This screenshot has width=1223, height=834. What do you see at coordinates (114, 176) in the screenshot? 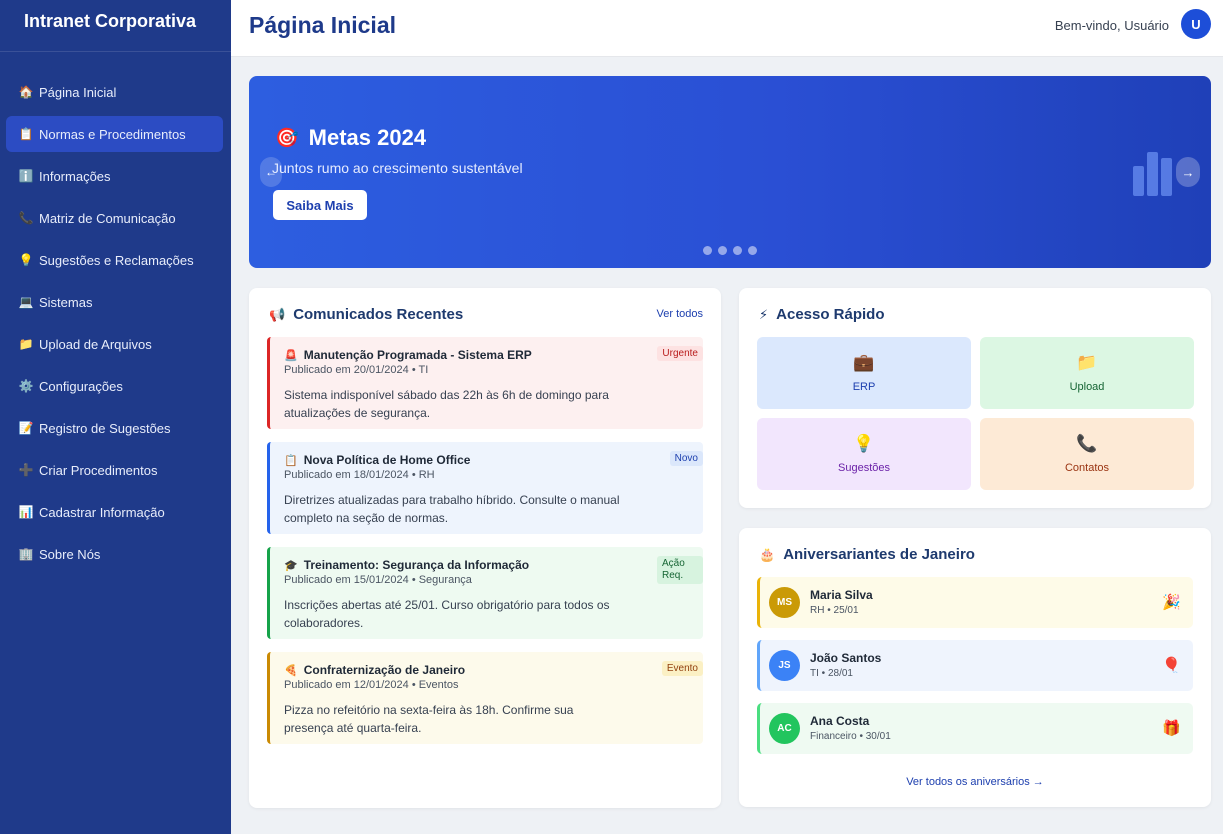
I see `sidebar-item-info: ℹ️ Informações` at bounding box center [114, 176].